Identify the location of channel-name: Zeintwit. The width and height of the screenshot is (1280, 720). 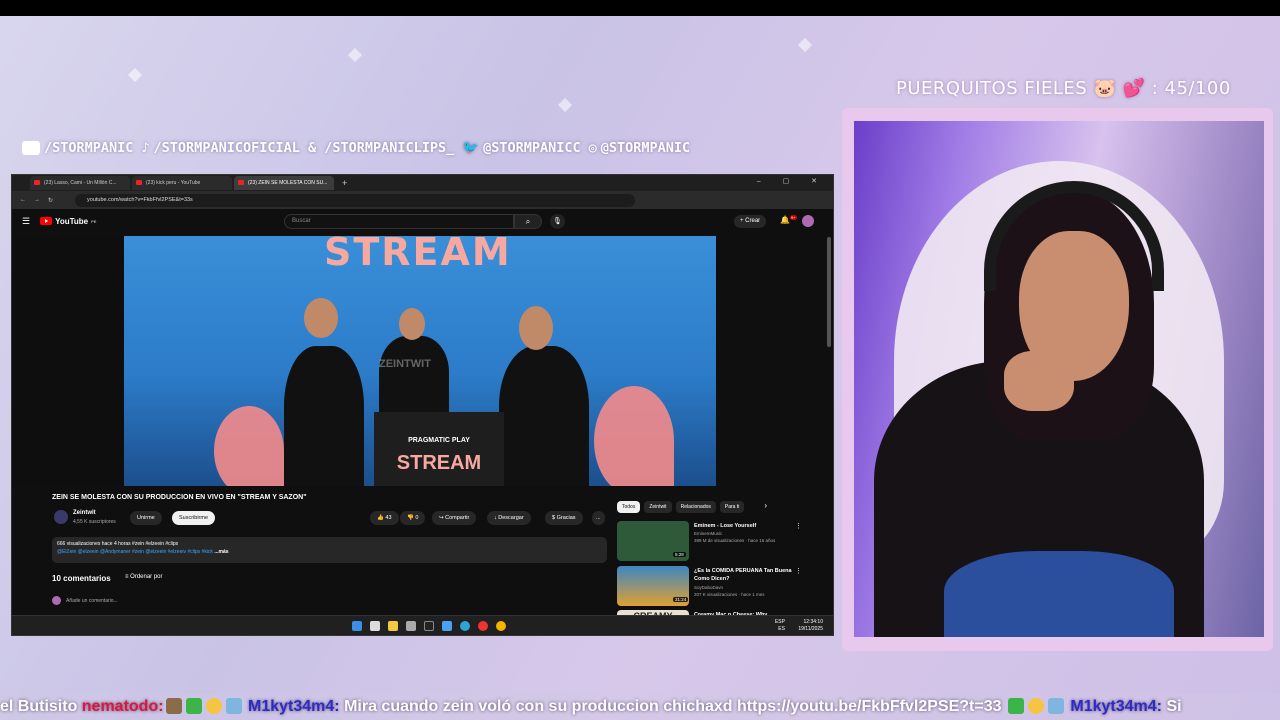
(84, 513).